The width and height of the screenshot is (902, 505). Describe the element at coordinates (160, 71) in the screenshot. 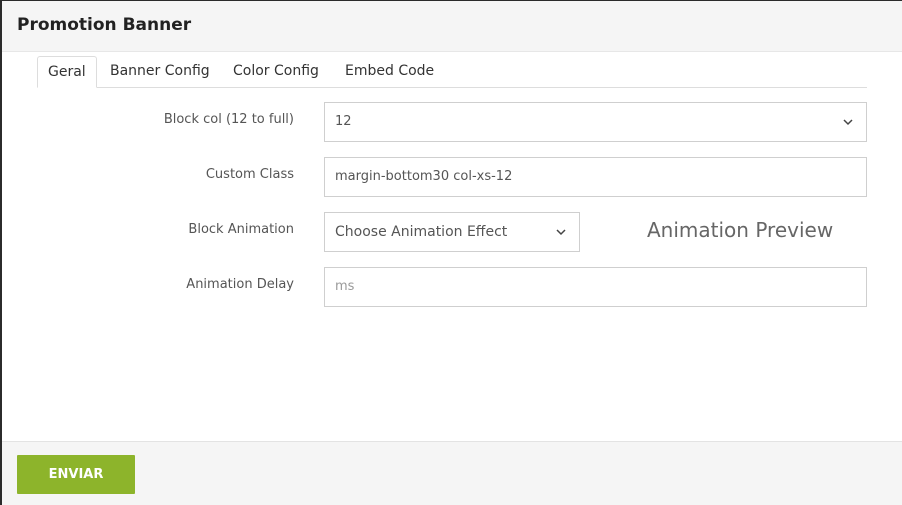

I see `tab-banner-config: Banner Config` at that location.